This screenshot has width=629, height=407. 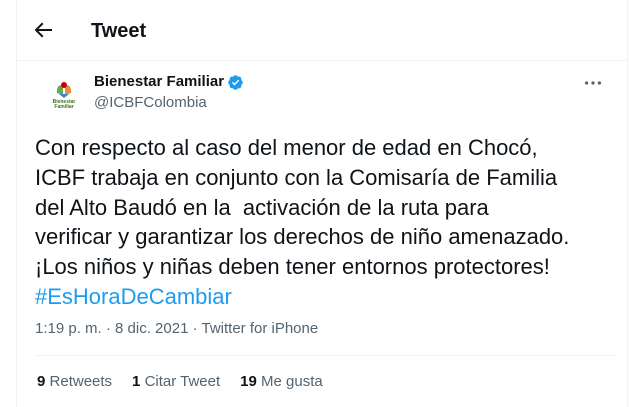 I want to click on author-avatar: Bienestar Familiar, so click(x=64, y=96).